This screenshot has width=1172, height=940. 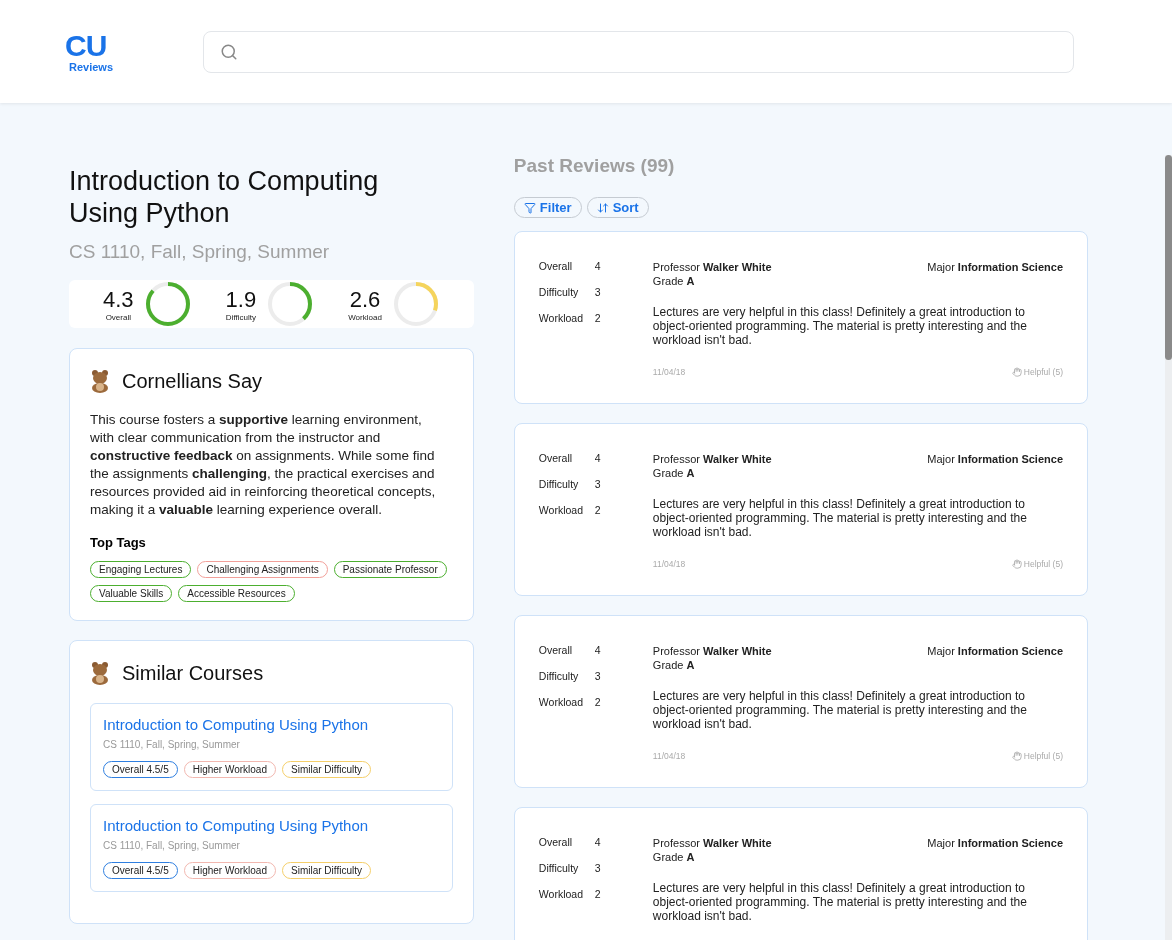 What do you see at coordinates (118, 299) in the screenshot?
I see `rating-value: 4.3` at bounding box center [118, 299].